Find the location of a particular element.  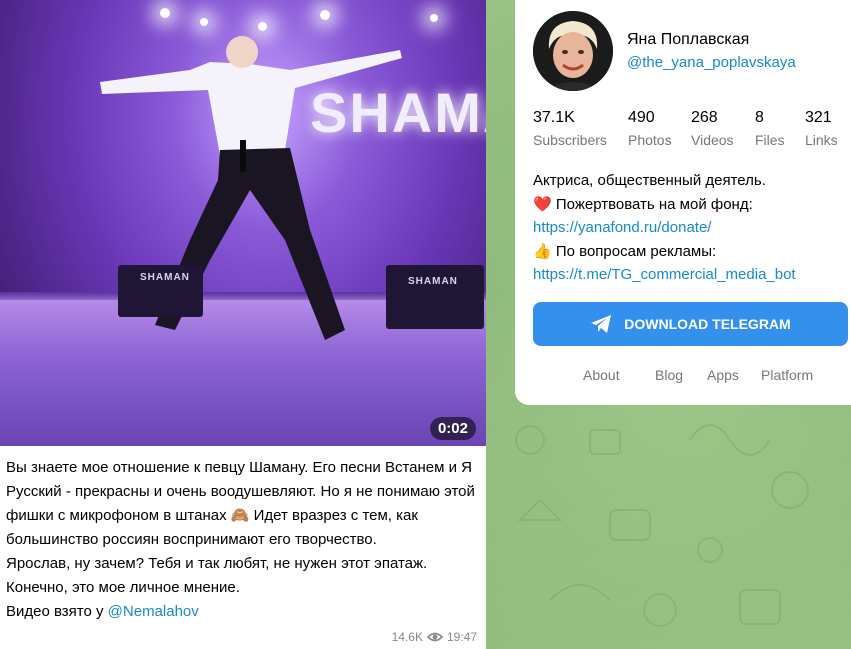

post-source: Видео взято у @Nemalahov is located at coordinates (243, 612).